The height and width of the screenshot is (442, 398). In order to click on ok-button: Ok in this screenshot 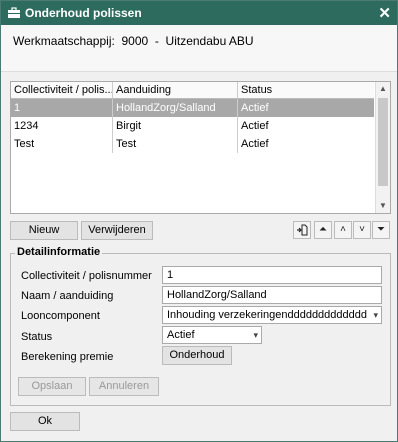, I will do `click(45, 421)`.